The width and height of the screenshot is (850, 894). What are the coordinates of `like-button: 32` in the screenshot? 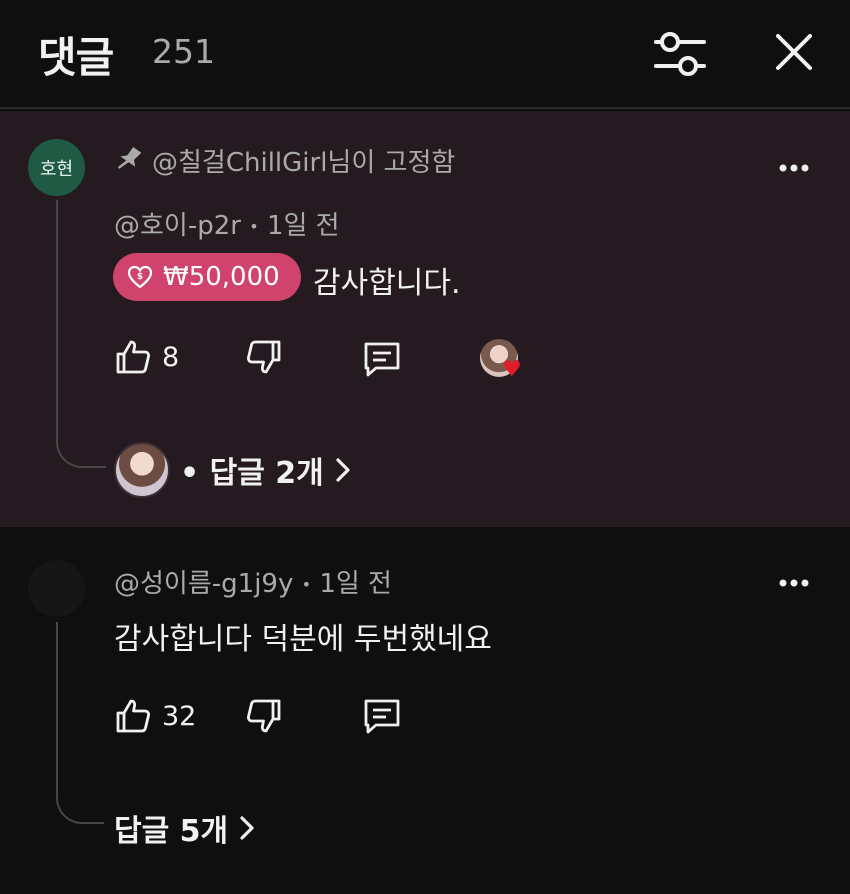 It's located at (155, 716).